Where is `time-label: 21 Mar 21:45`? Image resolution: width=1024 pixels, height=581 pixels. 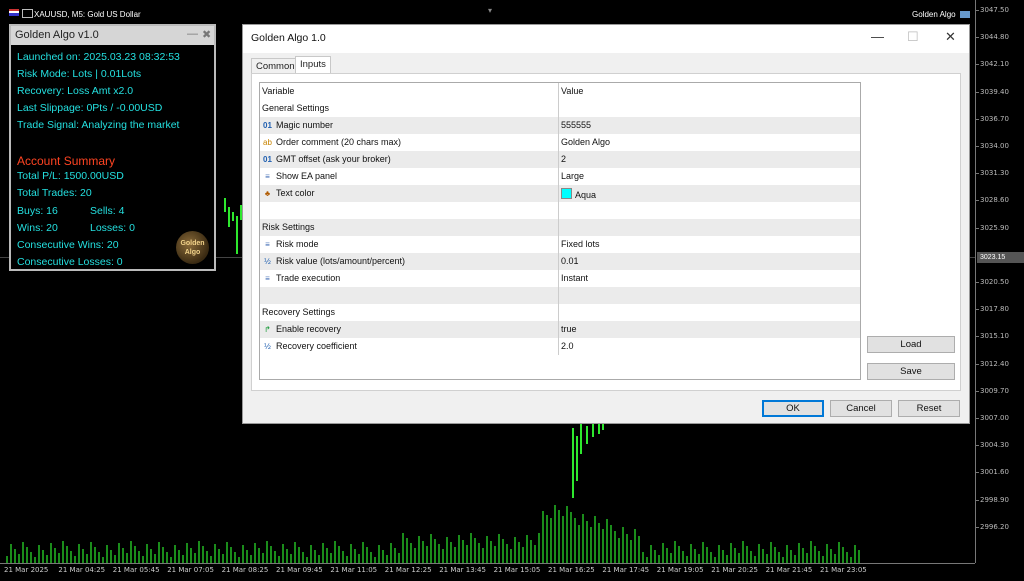 time-label: 21 Mar 21:45 is located at coordinates (789, 570).